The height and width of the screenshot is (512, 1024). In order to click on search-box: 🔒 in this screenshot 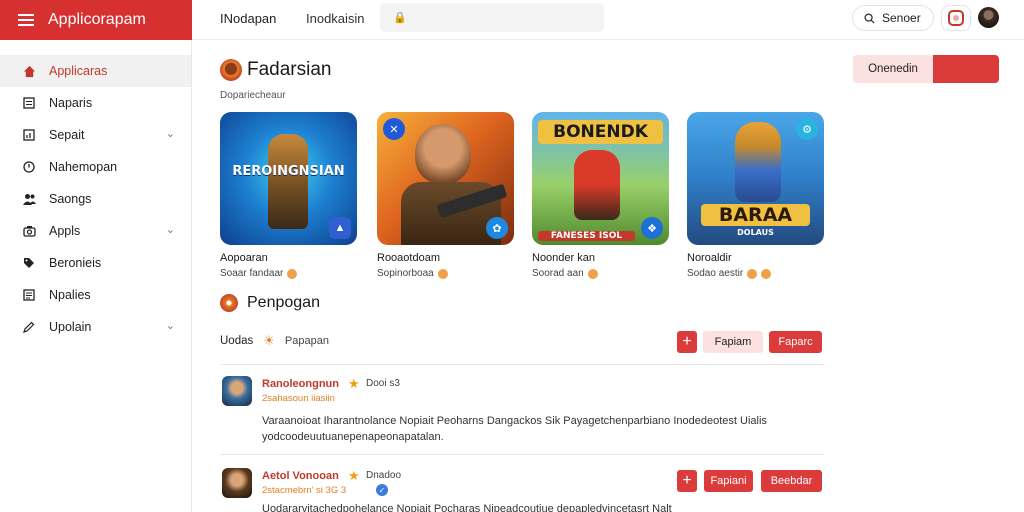, I will do `click(492, 17)`.